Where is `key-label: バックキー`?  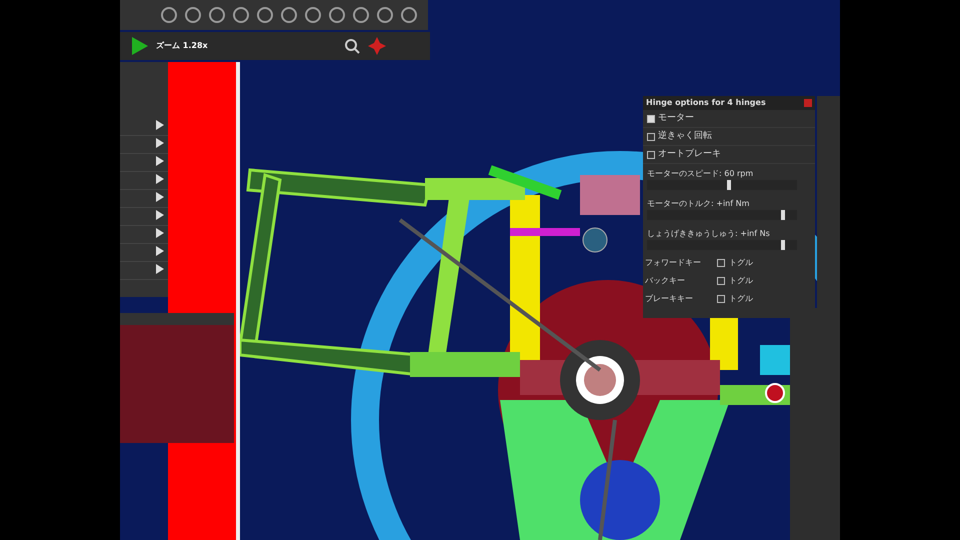 key-label: バックキー is located at coordinates (665, 281).